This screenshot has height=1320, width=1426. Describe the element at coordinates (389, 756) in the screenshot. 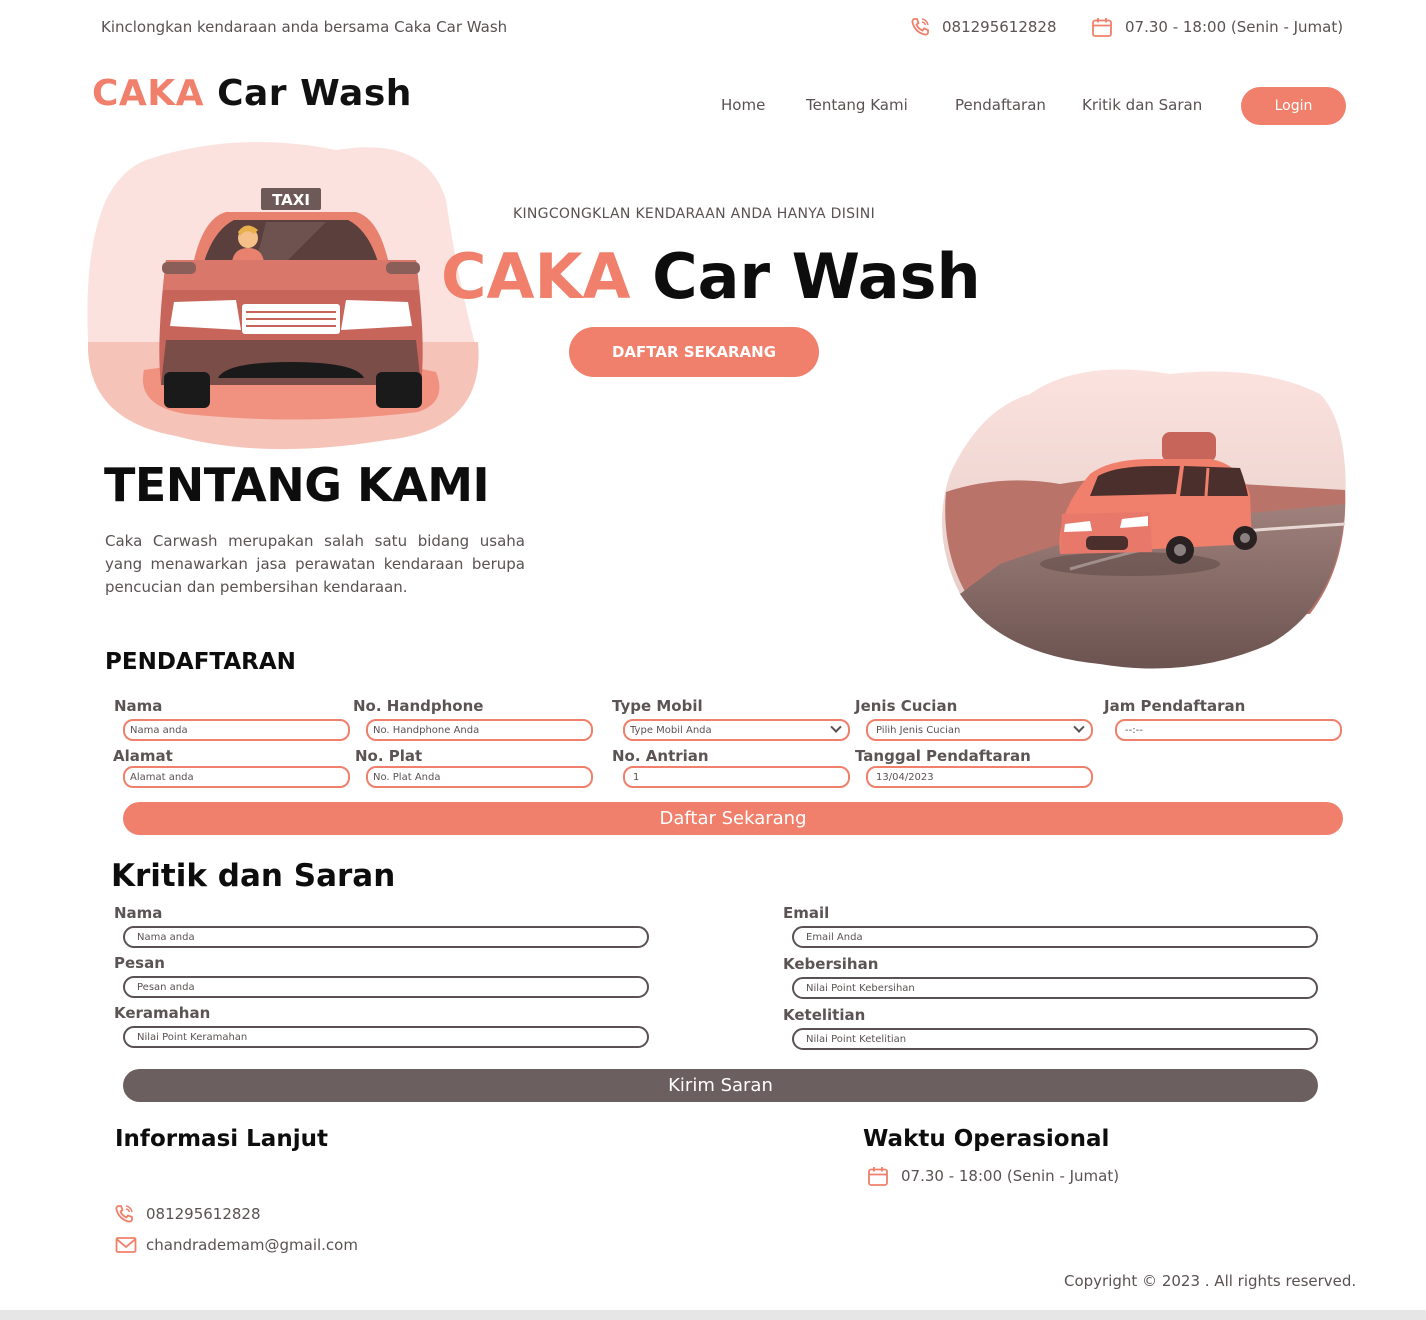

I see `reg-plat-label: No. Plat` at that location.